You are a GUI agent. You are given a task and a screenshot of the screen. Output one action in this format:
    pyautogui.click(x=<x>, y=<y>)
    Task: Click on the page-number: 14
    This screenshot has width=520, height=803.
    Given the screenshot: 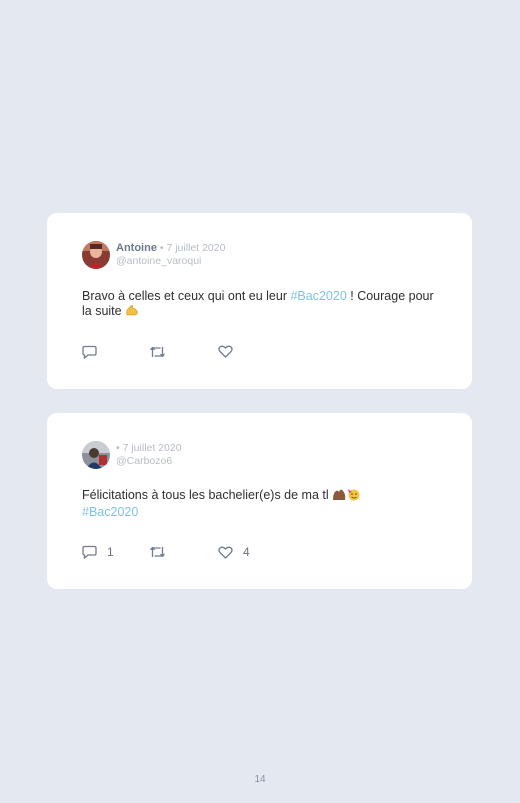 What is the action you would take?
    pyautogui.click(x=260, y=779)
    